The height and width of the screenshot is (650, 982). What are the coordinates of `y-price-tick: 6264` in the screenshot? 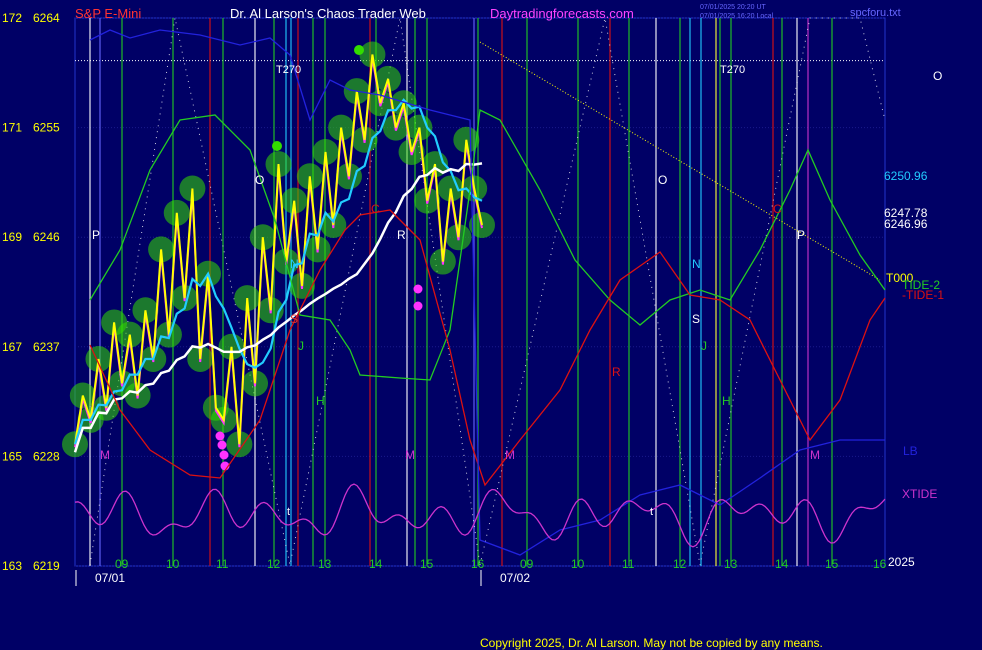 It's located at (46, 18).